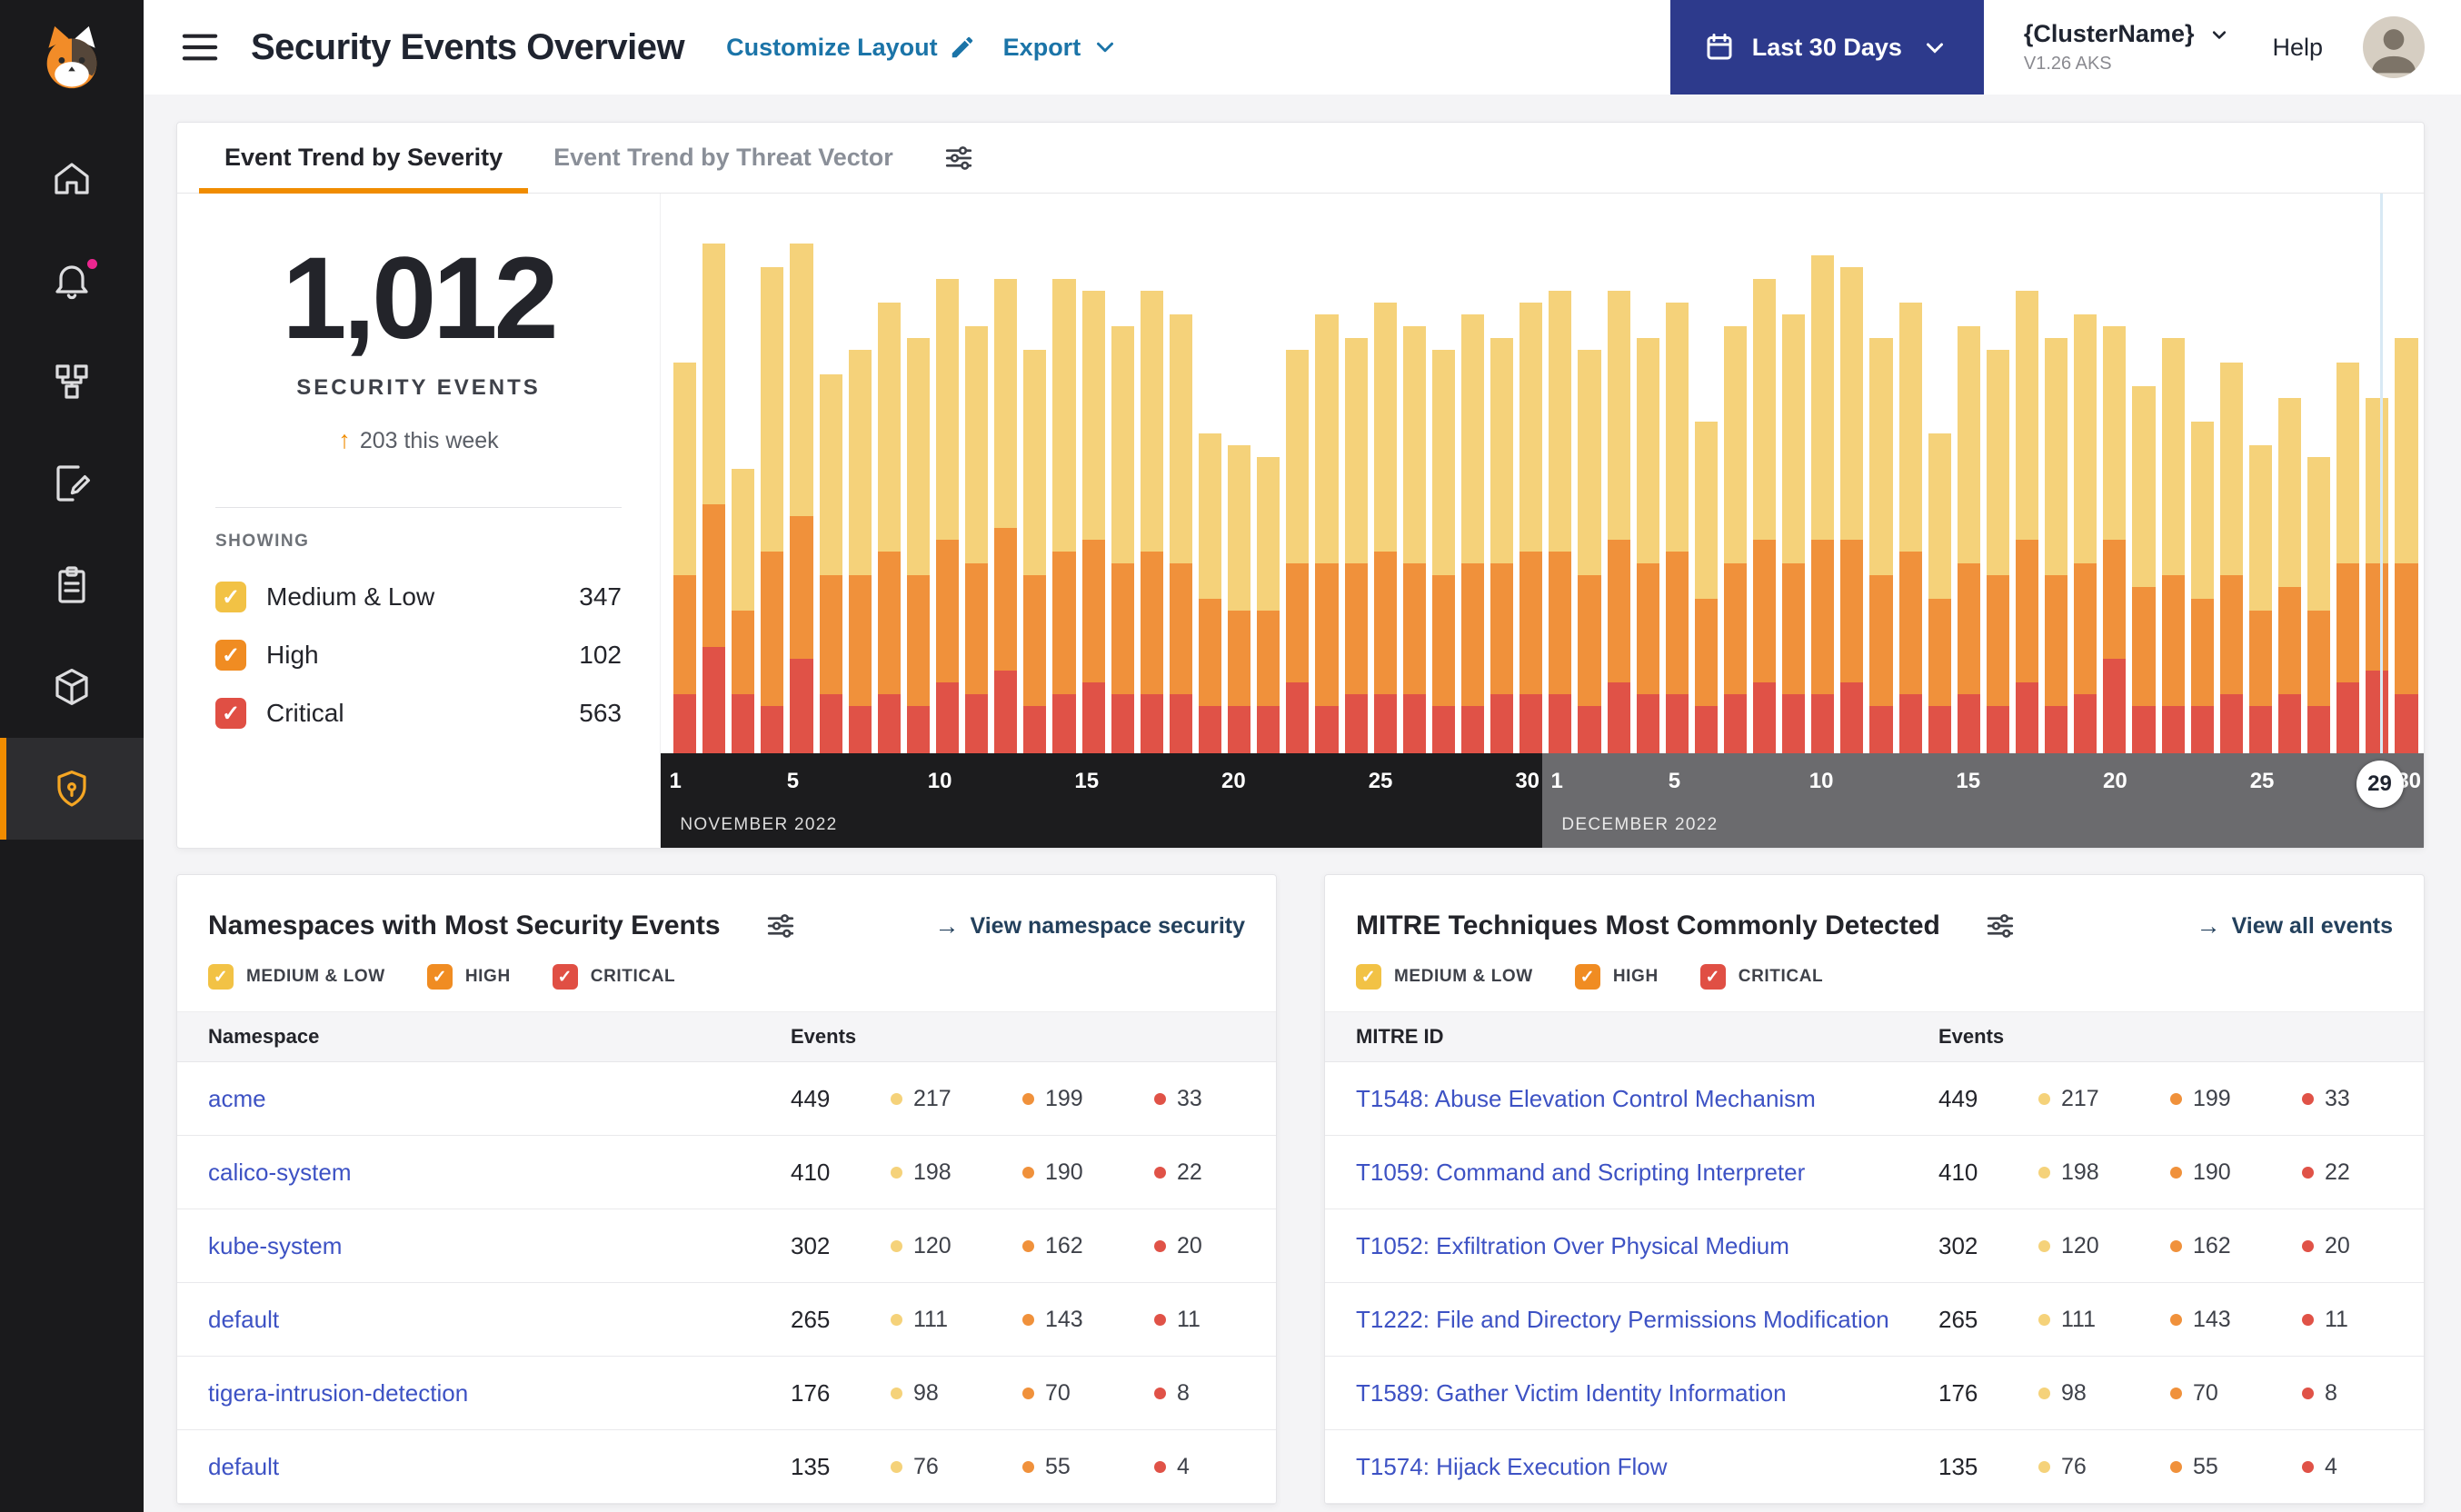 The width and height of the screenshot is (2461, 1512). What do you see at coordinates (72, 63) in the screenshot?
I see `calico-cat-logo` at bounding box center [72, 63].